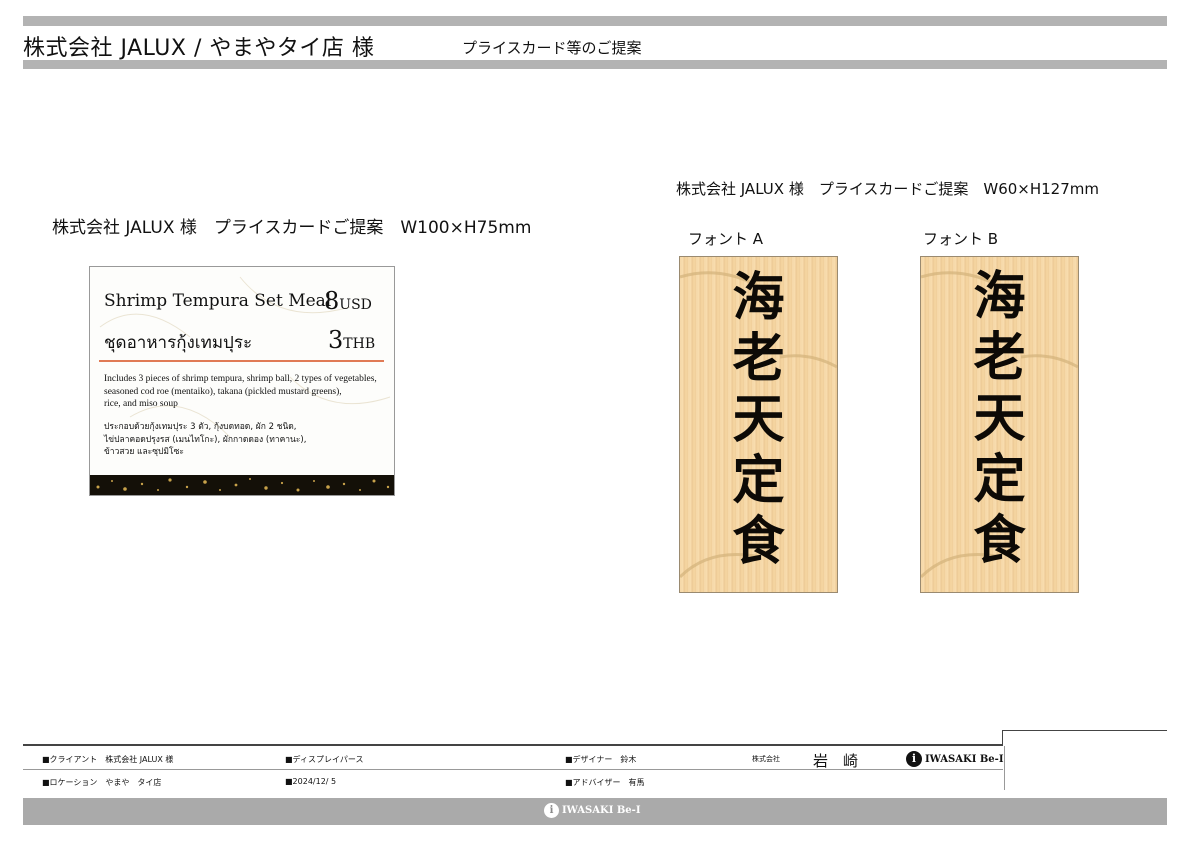 The width and height of the screenshot is (1191, 842). I want to click on header-top-bar, so click(595, 21).